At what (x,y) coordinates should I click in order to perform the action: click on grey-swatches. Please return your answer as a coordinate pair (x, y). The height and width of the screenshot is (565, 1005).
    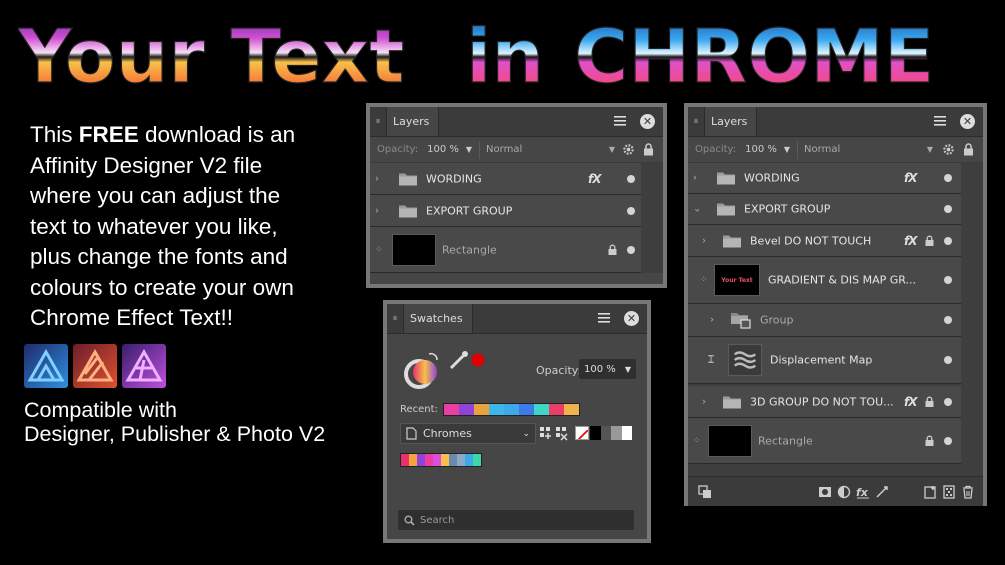
    Looking at the image, I should click on (611, 433).